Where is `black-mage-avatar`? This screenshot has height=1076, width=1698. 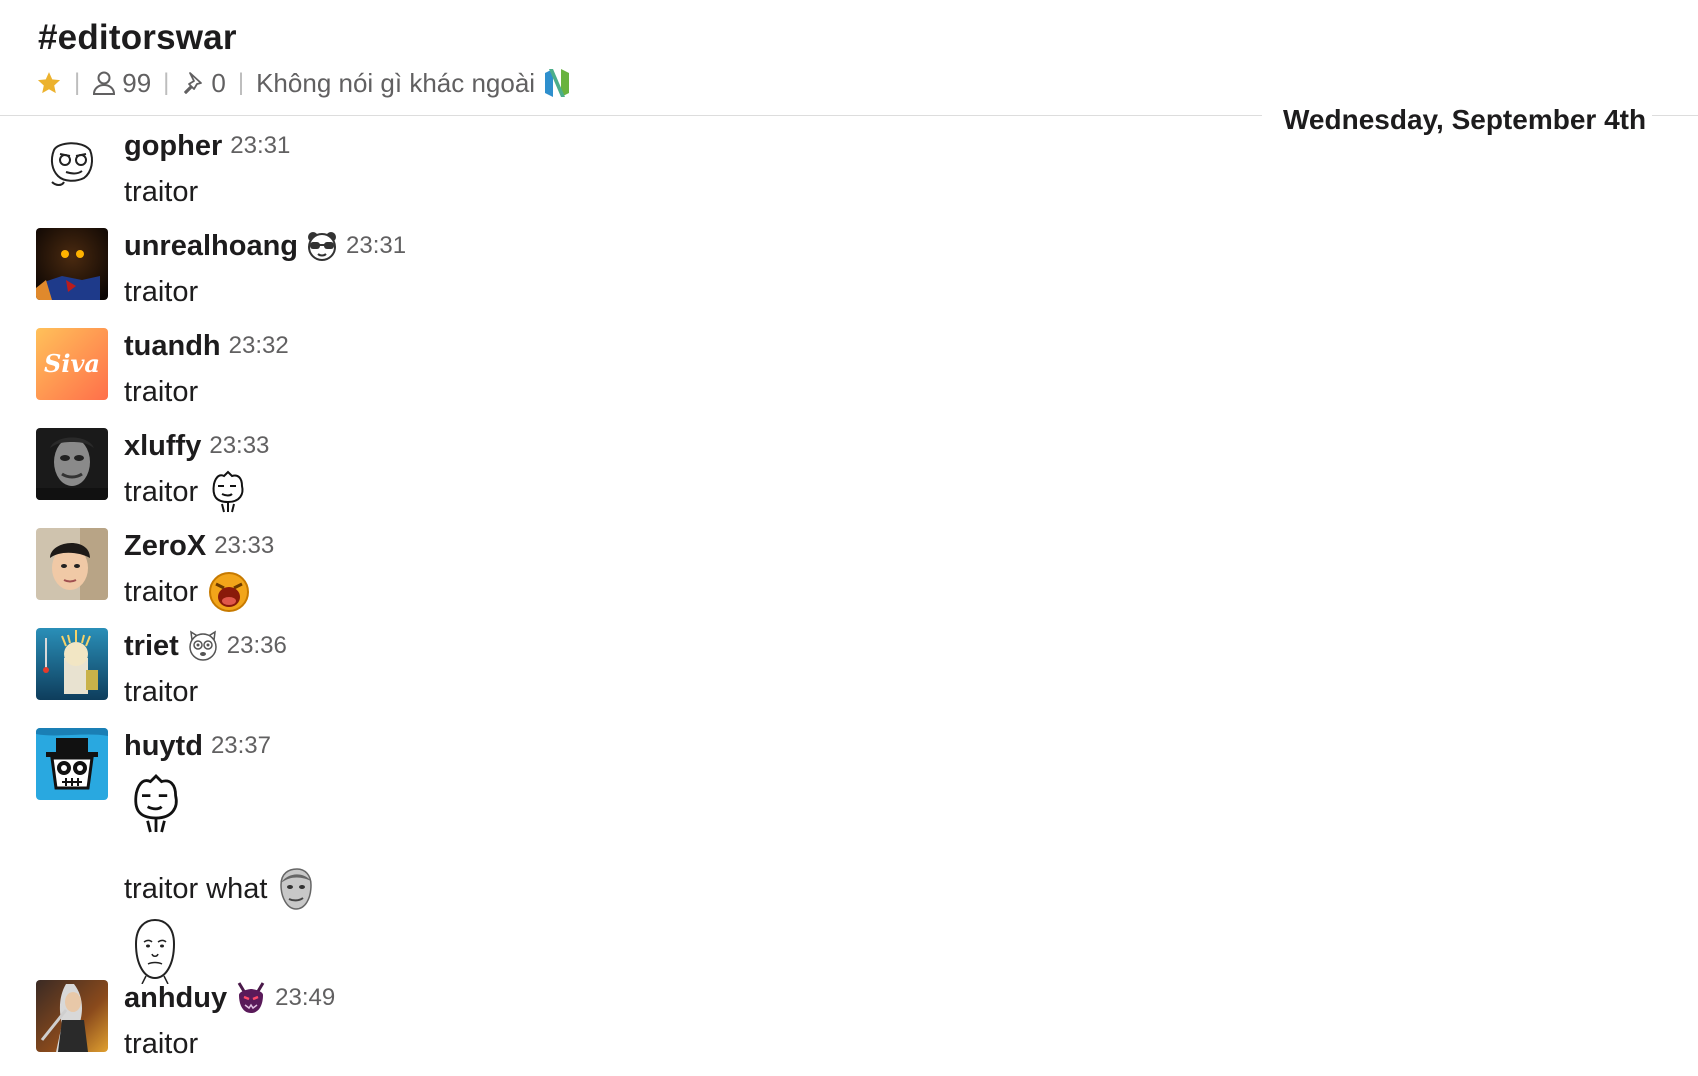
black-mage-avatar is located at coordinates (72, 264).